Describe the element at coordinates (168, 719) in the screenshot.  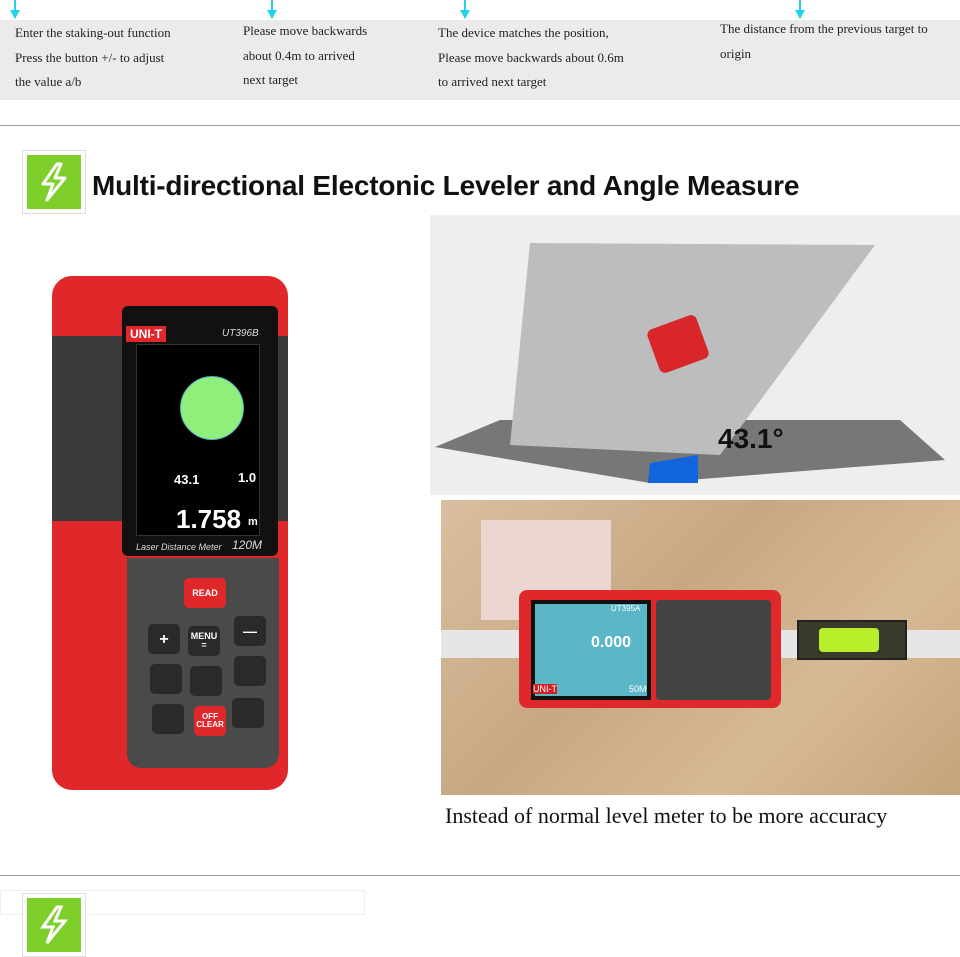
I see `timer-key` at that location.